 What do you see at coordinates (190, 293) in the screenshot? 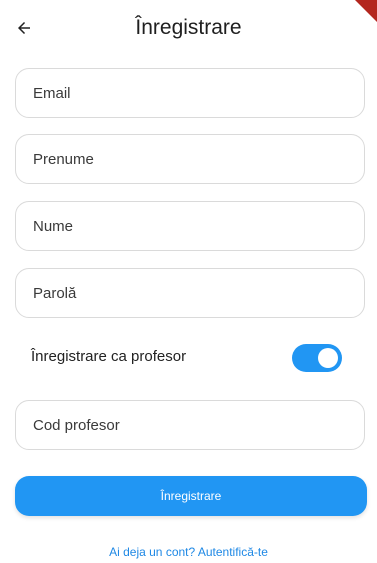
I see `password-field: Parolă` at bounding box center [190, 293].